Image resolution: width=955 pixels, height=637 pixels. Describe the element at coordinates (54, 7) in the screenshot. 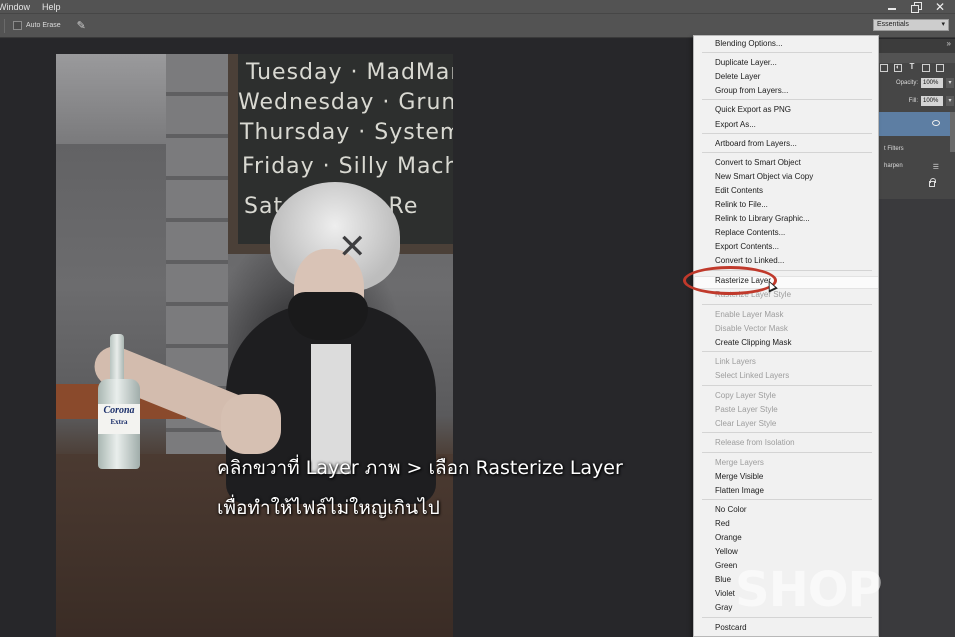

I see `menu-help: Help` at that location.